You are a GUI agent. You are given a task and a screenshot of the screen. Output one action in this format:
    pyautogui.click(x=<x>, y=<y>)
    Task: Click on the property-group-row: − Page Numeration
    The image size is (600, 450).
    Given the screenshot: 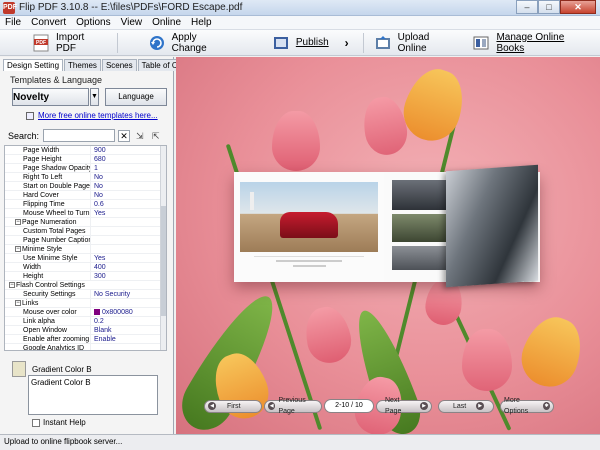 What is the action you would take?
    pyautogui.click(x=85, y=222)
    